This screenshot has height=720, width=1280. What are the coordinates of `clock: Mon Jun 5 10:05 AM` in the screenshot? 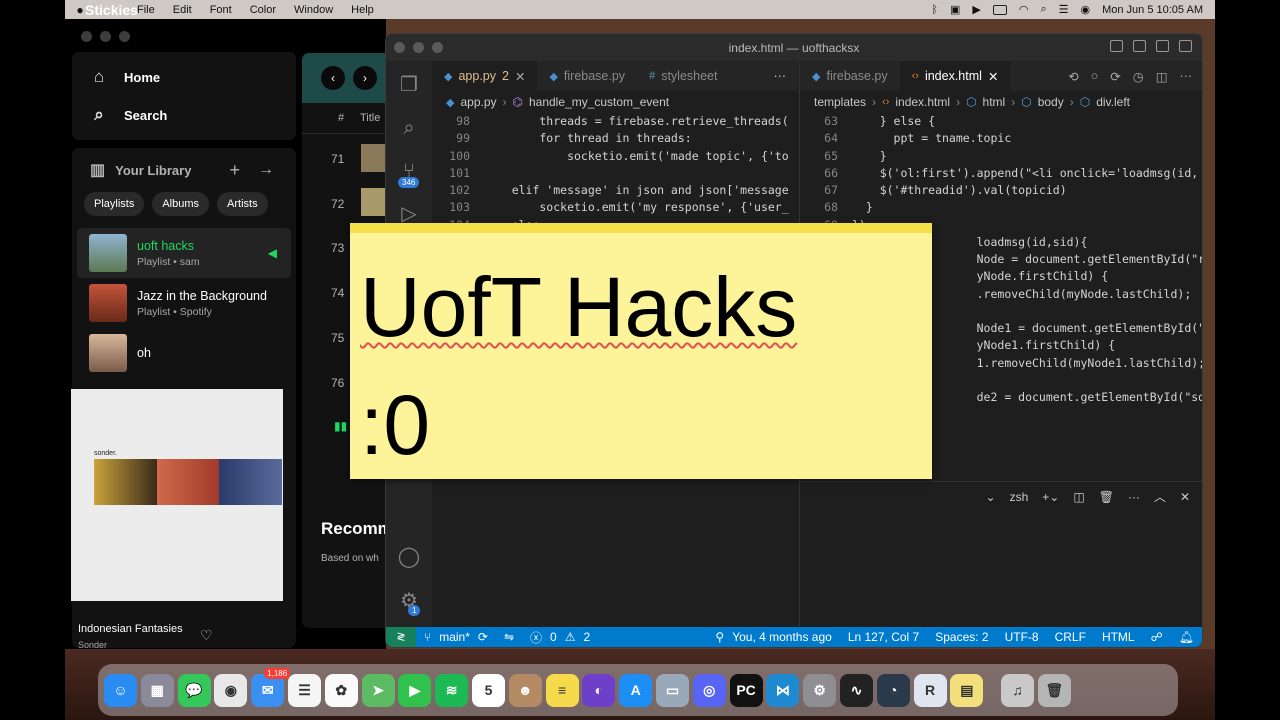 It's located at (1152, 10).